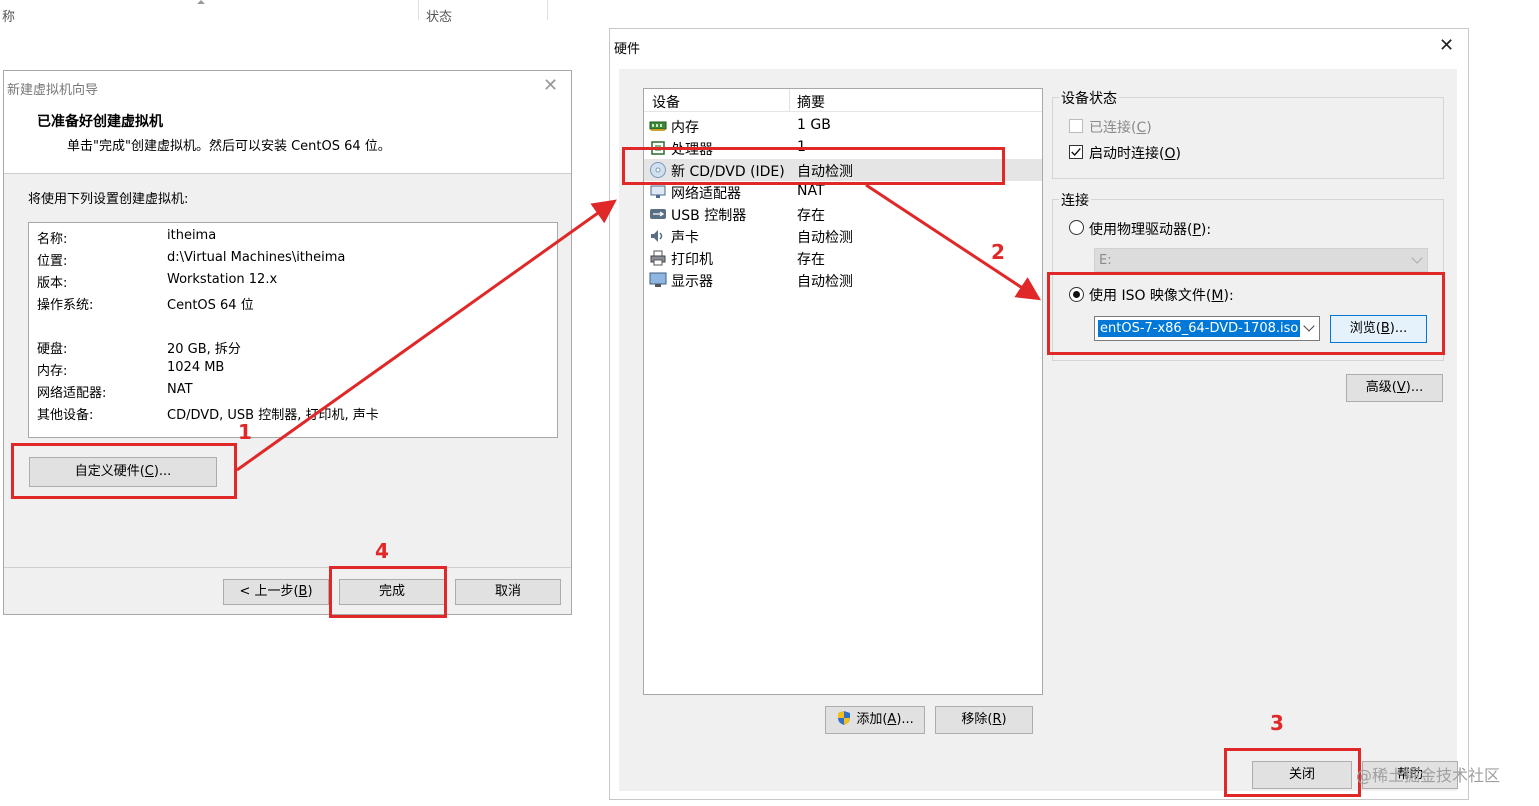  I want to click on watermark: @稀土掘金技术社区, so click(1428, 775).